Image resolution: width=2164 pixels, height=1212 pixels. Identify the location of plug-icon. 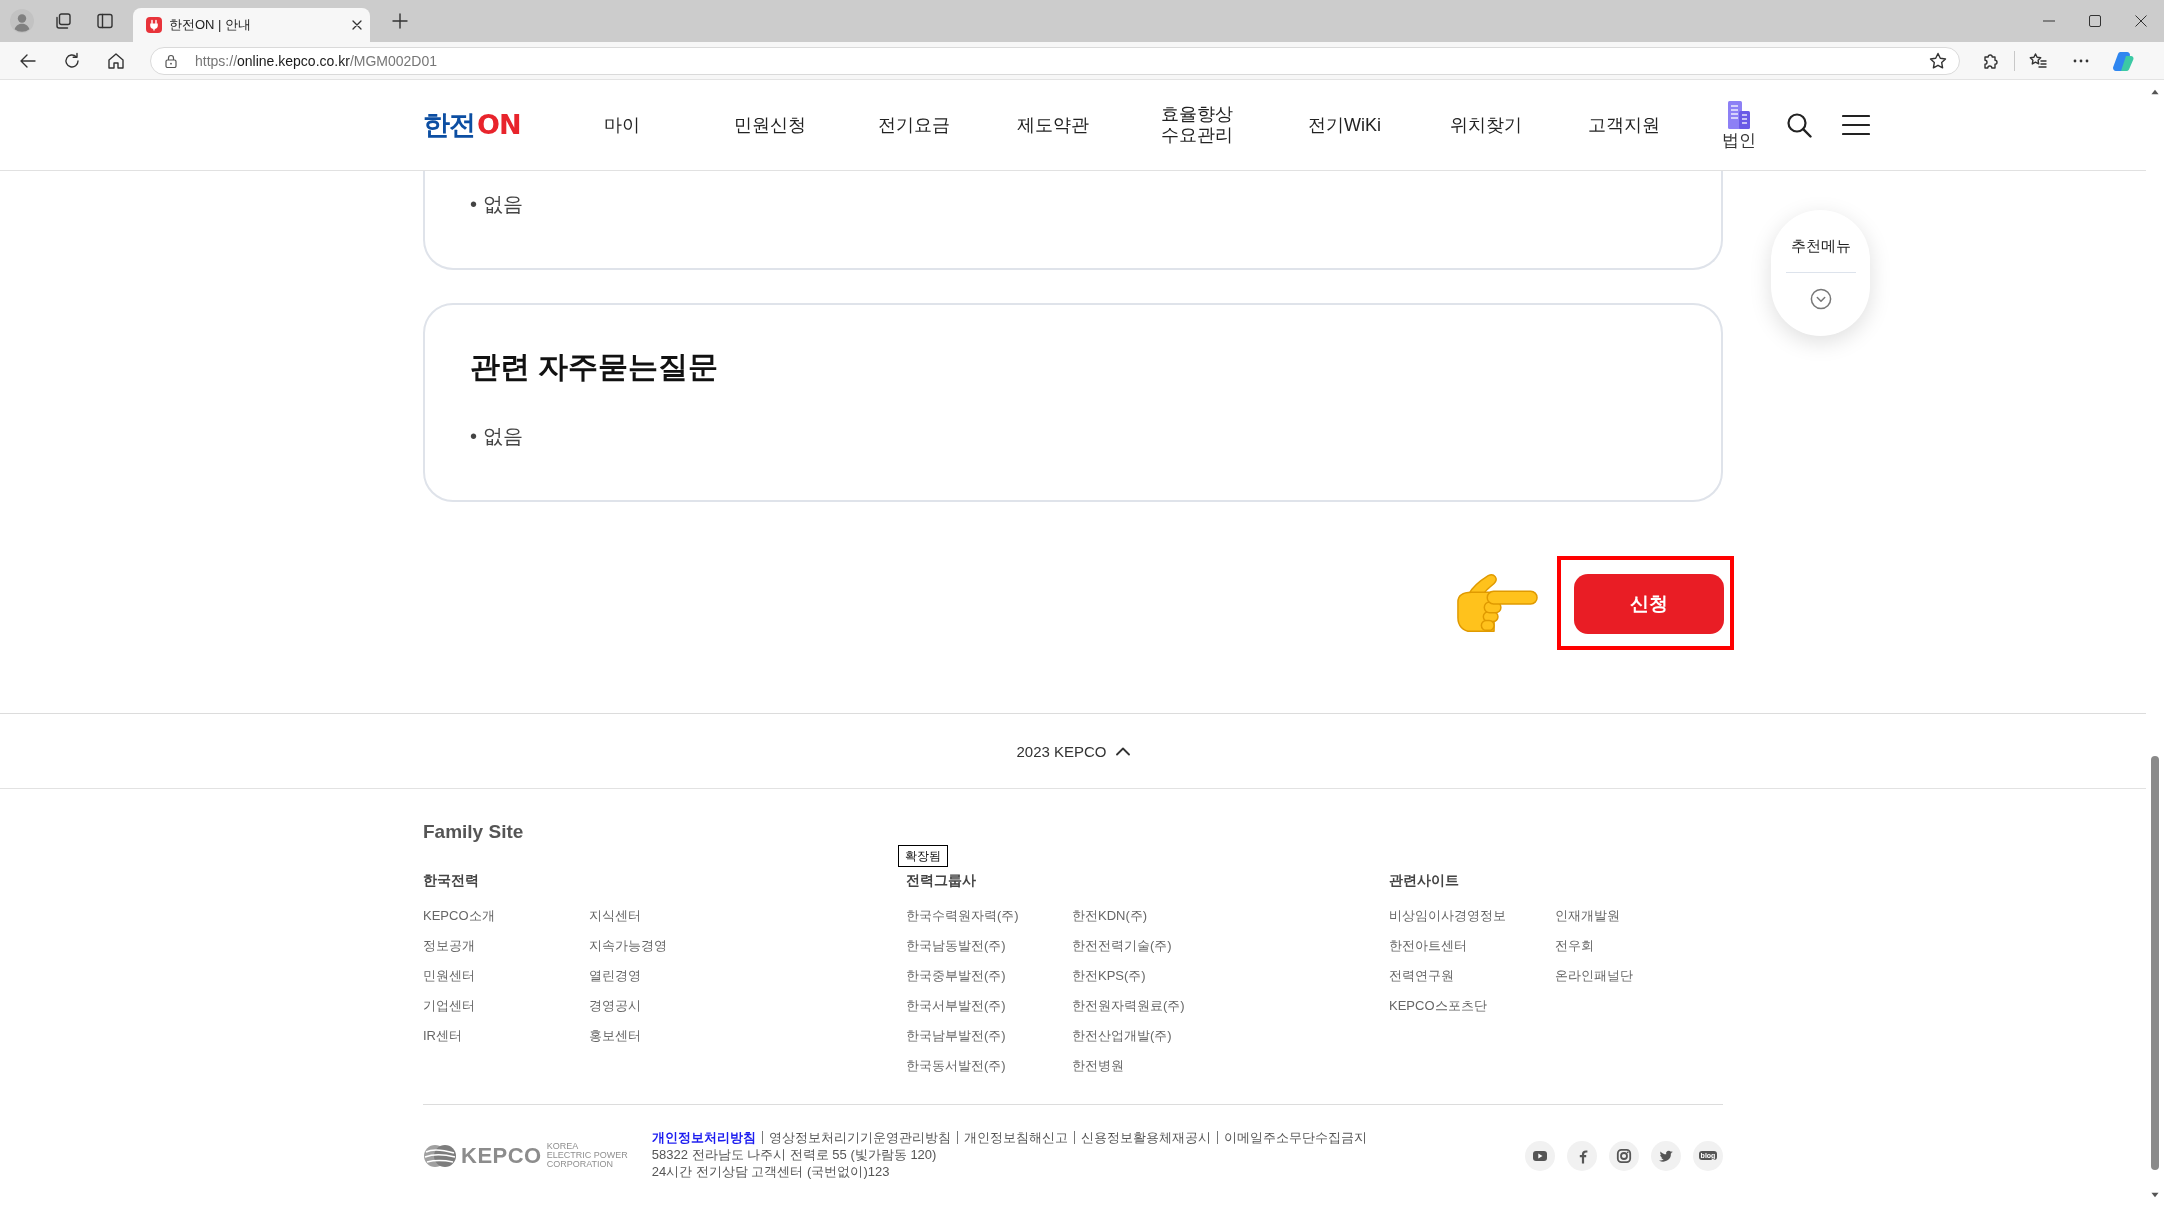
(154, 25).